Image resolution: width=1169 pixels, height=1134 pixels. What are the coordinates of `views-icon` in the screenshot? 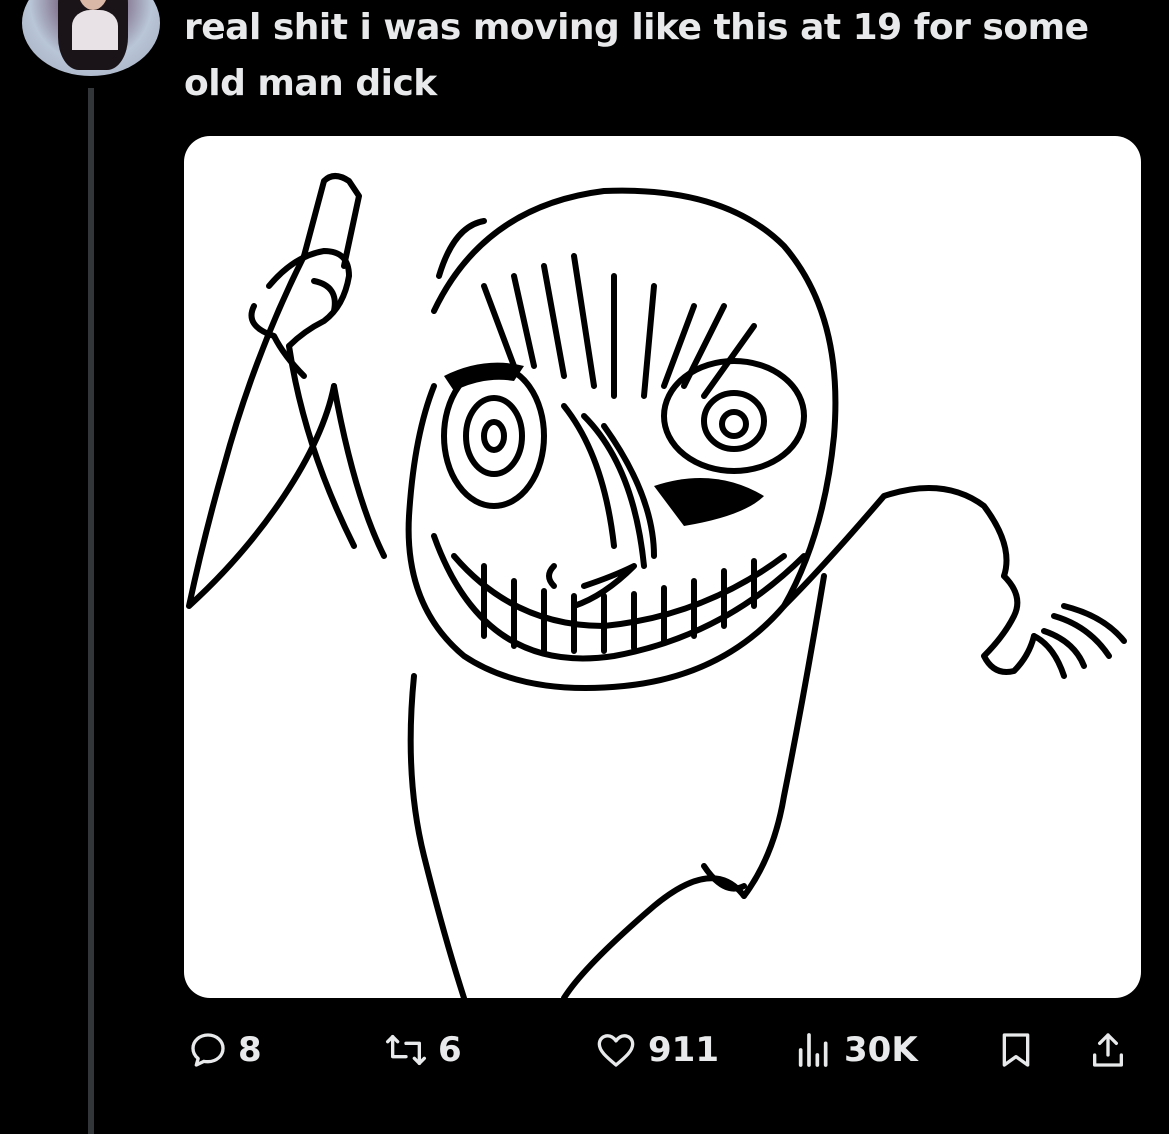 It's located at (813, 1050).